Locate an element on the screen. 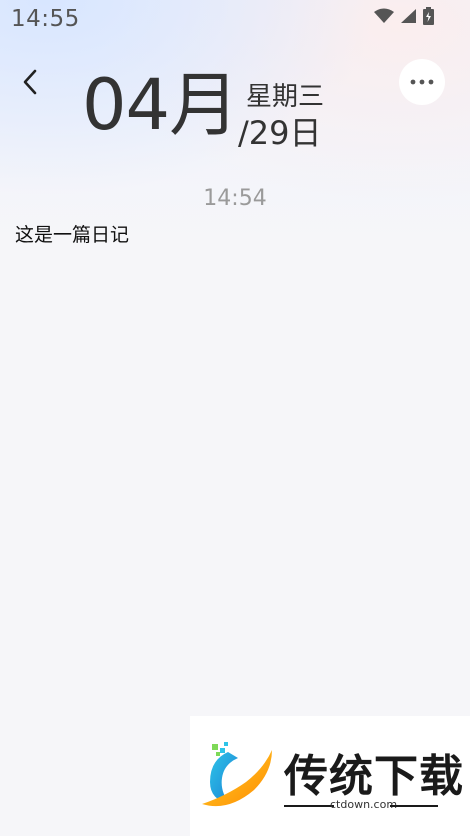 The width and height of the screenshot is (470, 836). status-time: 14:55 is located at coordinates (45, 19).